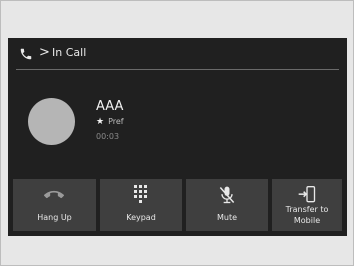  What do you see at coordinates (116, 121) in the screenshot?
I see `pref-label: Pref` at bounding box center [116, 121].